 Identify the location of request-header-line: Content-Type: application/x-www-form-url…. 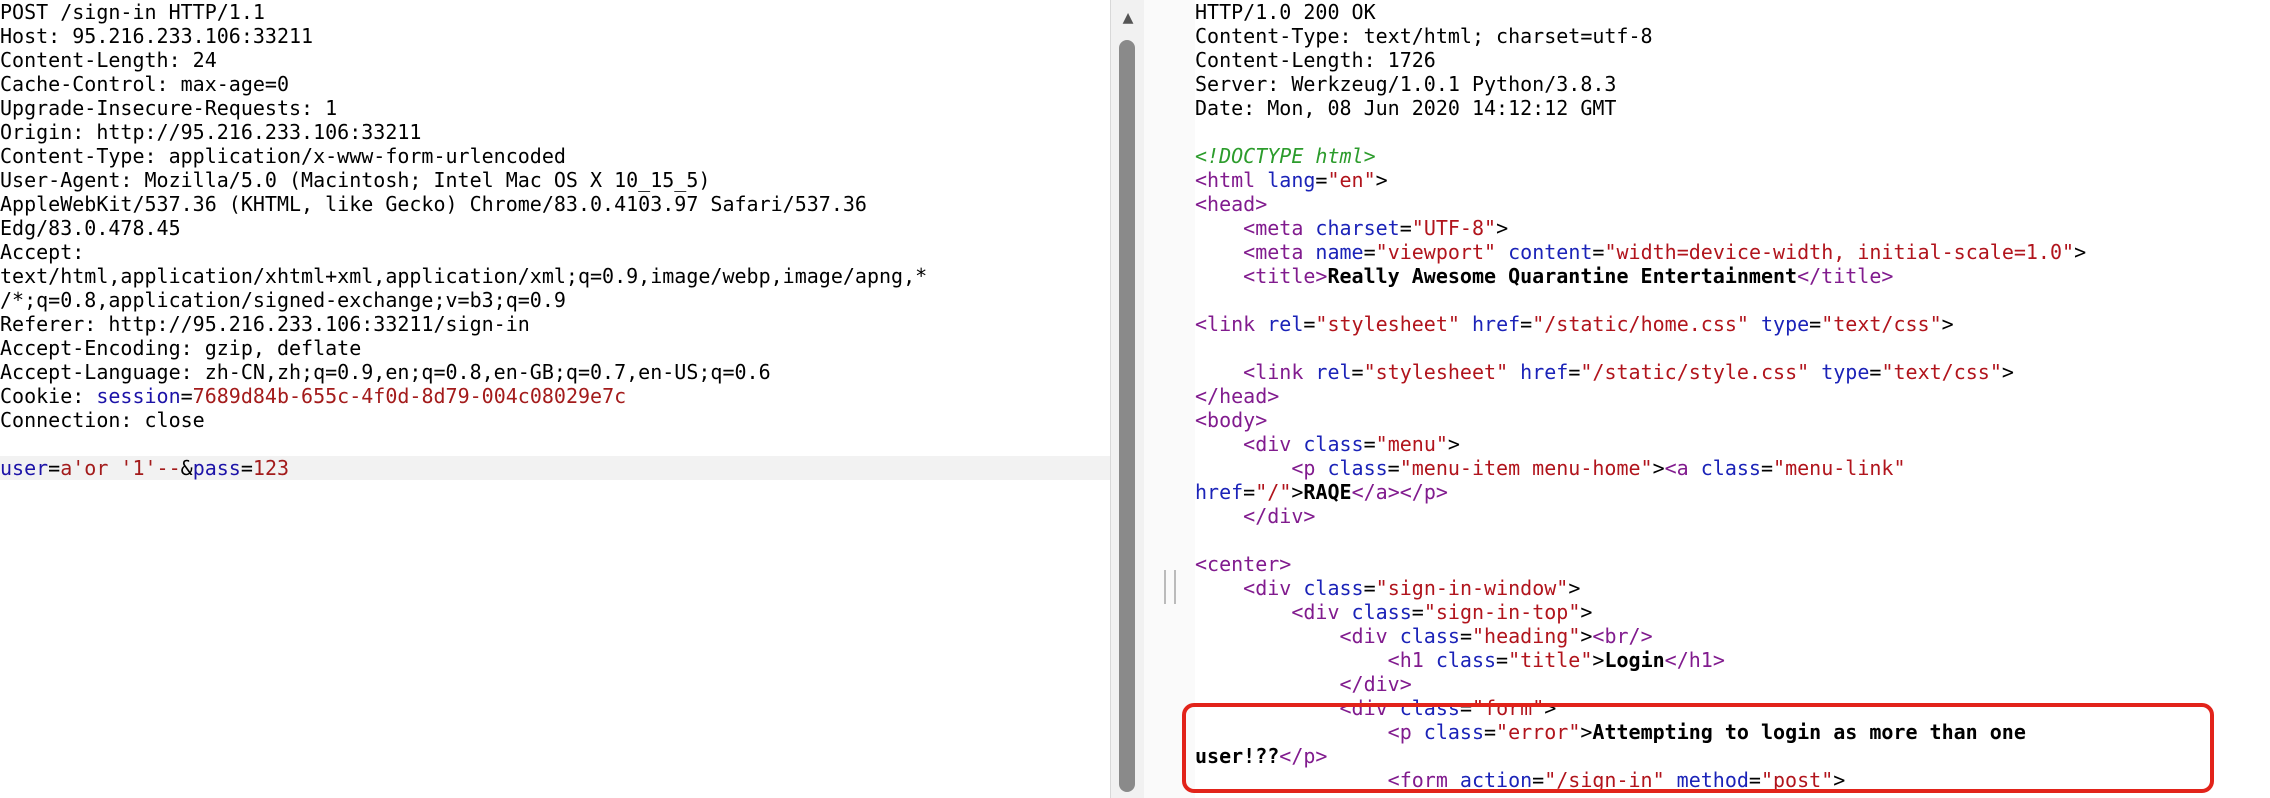
(283, 156).